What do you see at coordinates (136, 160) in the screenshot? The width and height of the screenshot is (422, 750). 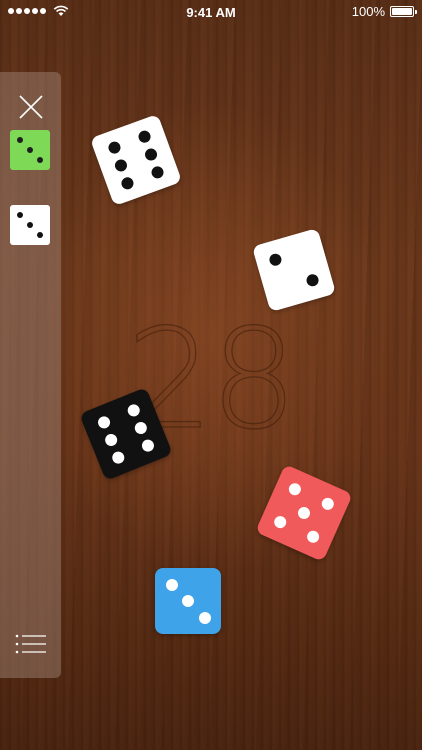 I see `white-die-six` at bounding box center [136, 160].